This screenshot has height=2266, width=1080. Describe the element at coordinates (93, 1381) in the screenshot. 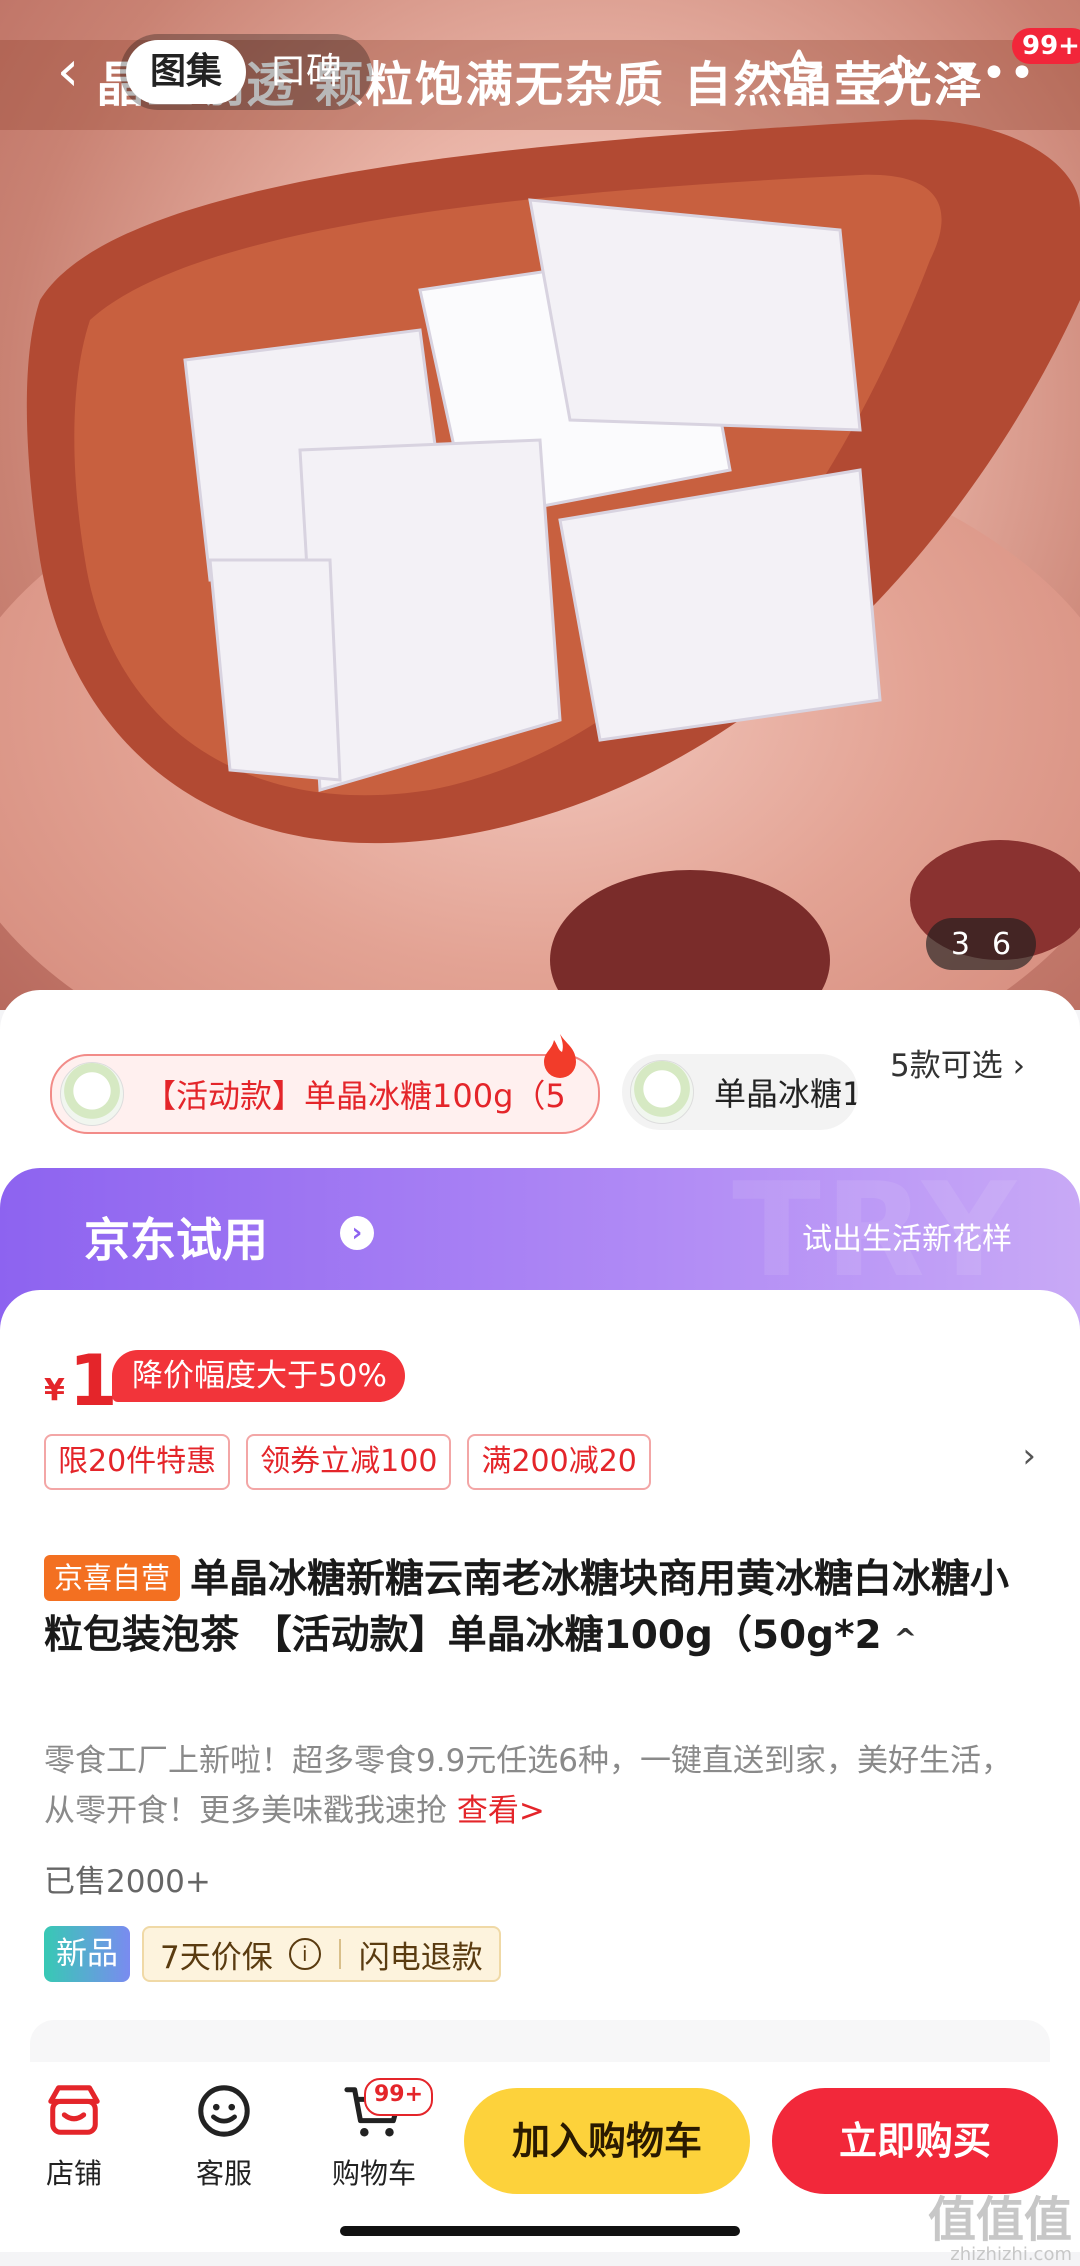

I see `price-value: 1` at that location.